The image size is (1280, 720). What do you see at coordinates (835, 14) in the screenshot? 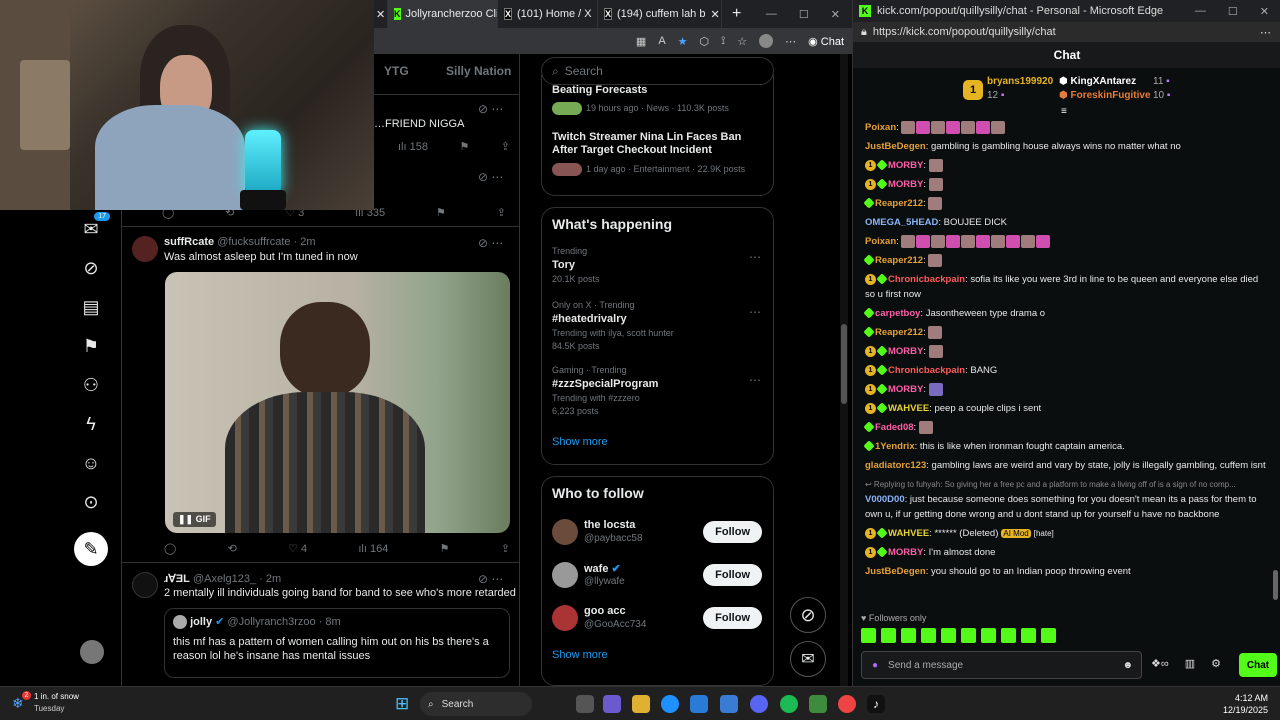
I see `close-window-icon: ✕` at bounding box center [835, 14].